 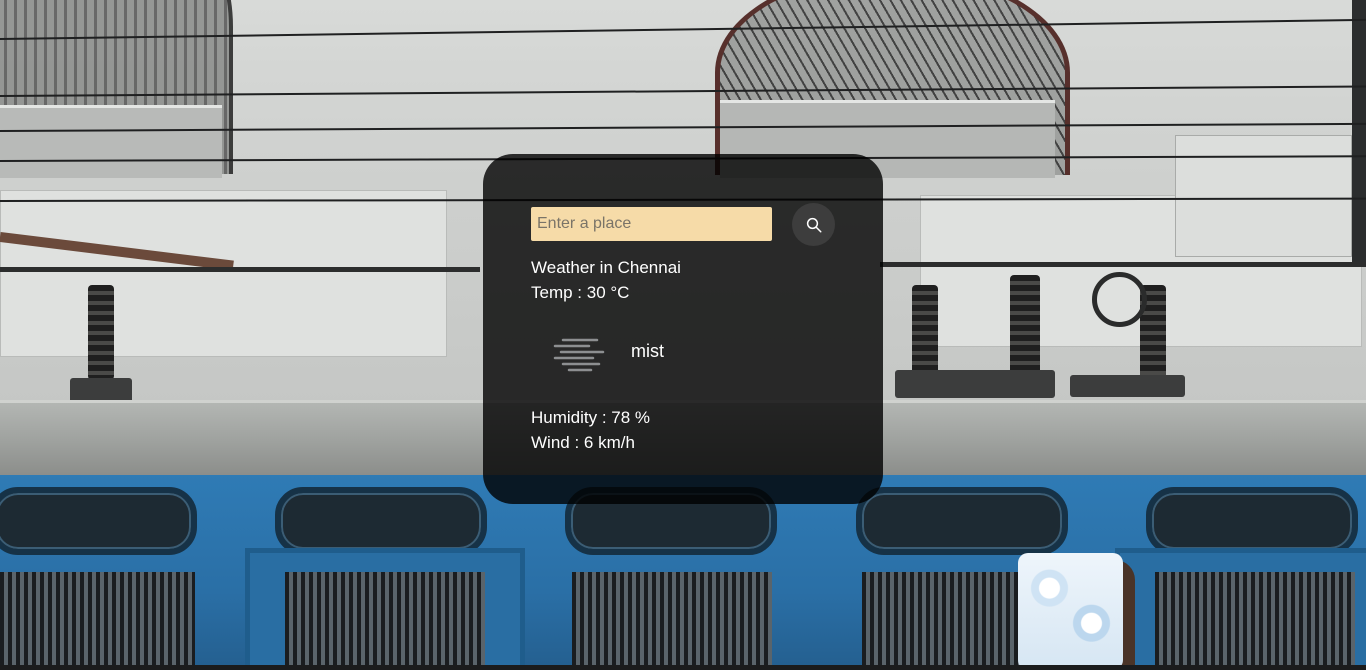 What do you see at coordinates (1263, 196) in the screenshot?
I see `wall-box` at bounding box center [1263, 196].